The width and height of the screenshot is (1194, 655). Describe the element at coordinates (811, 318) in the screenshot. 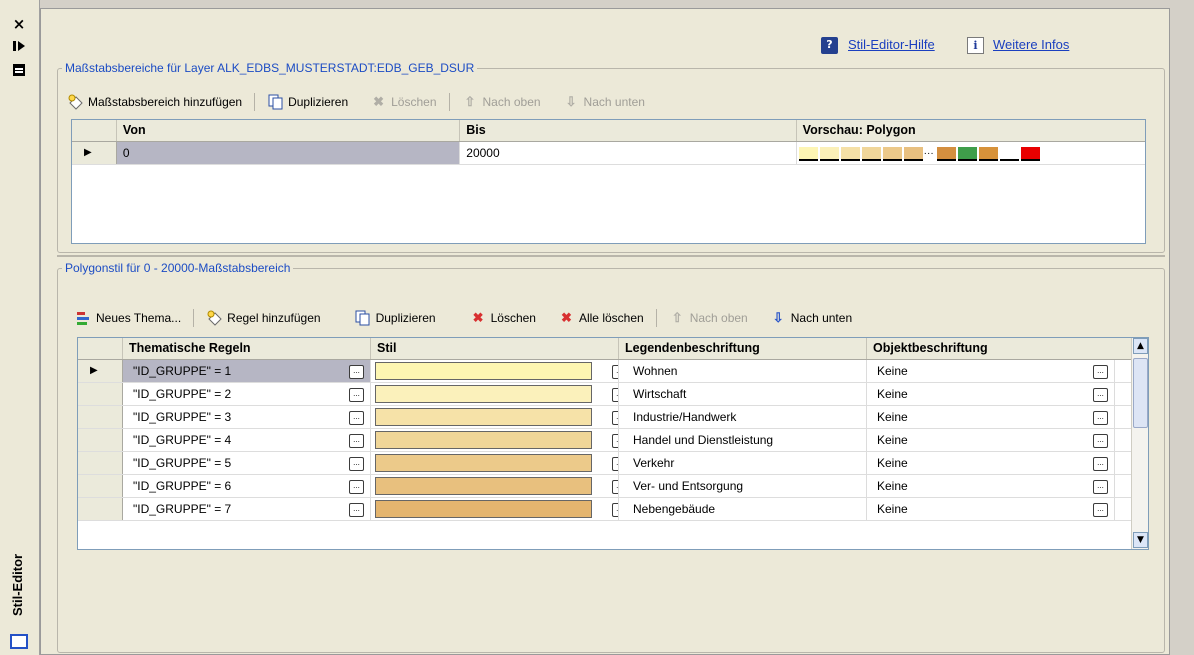

I see `move-down-rule-button: ⇩ Nach unten` at that location.